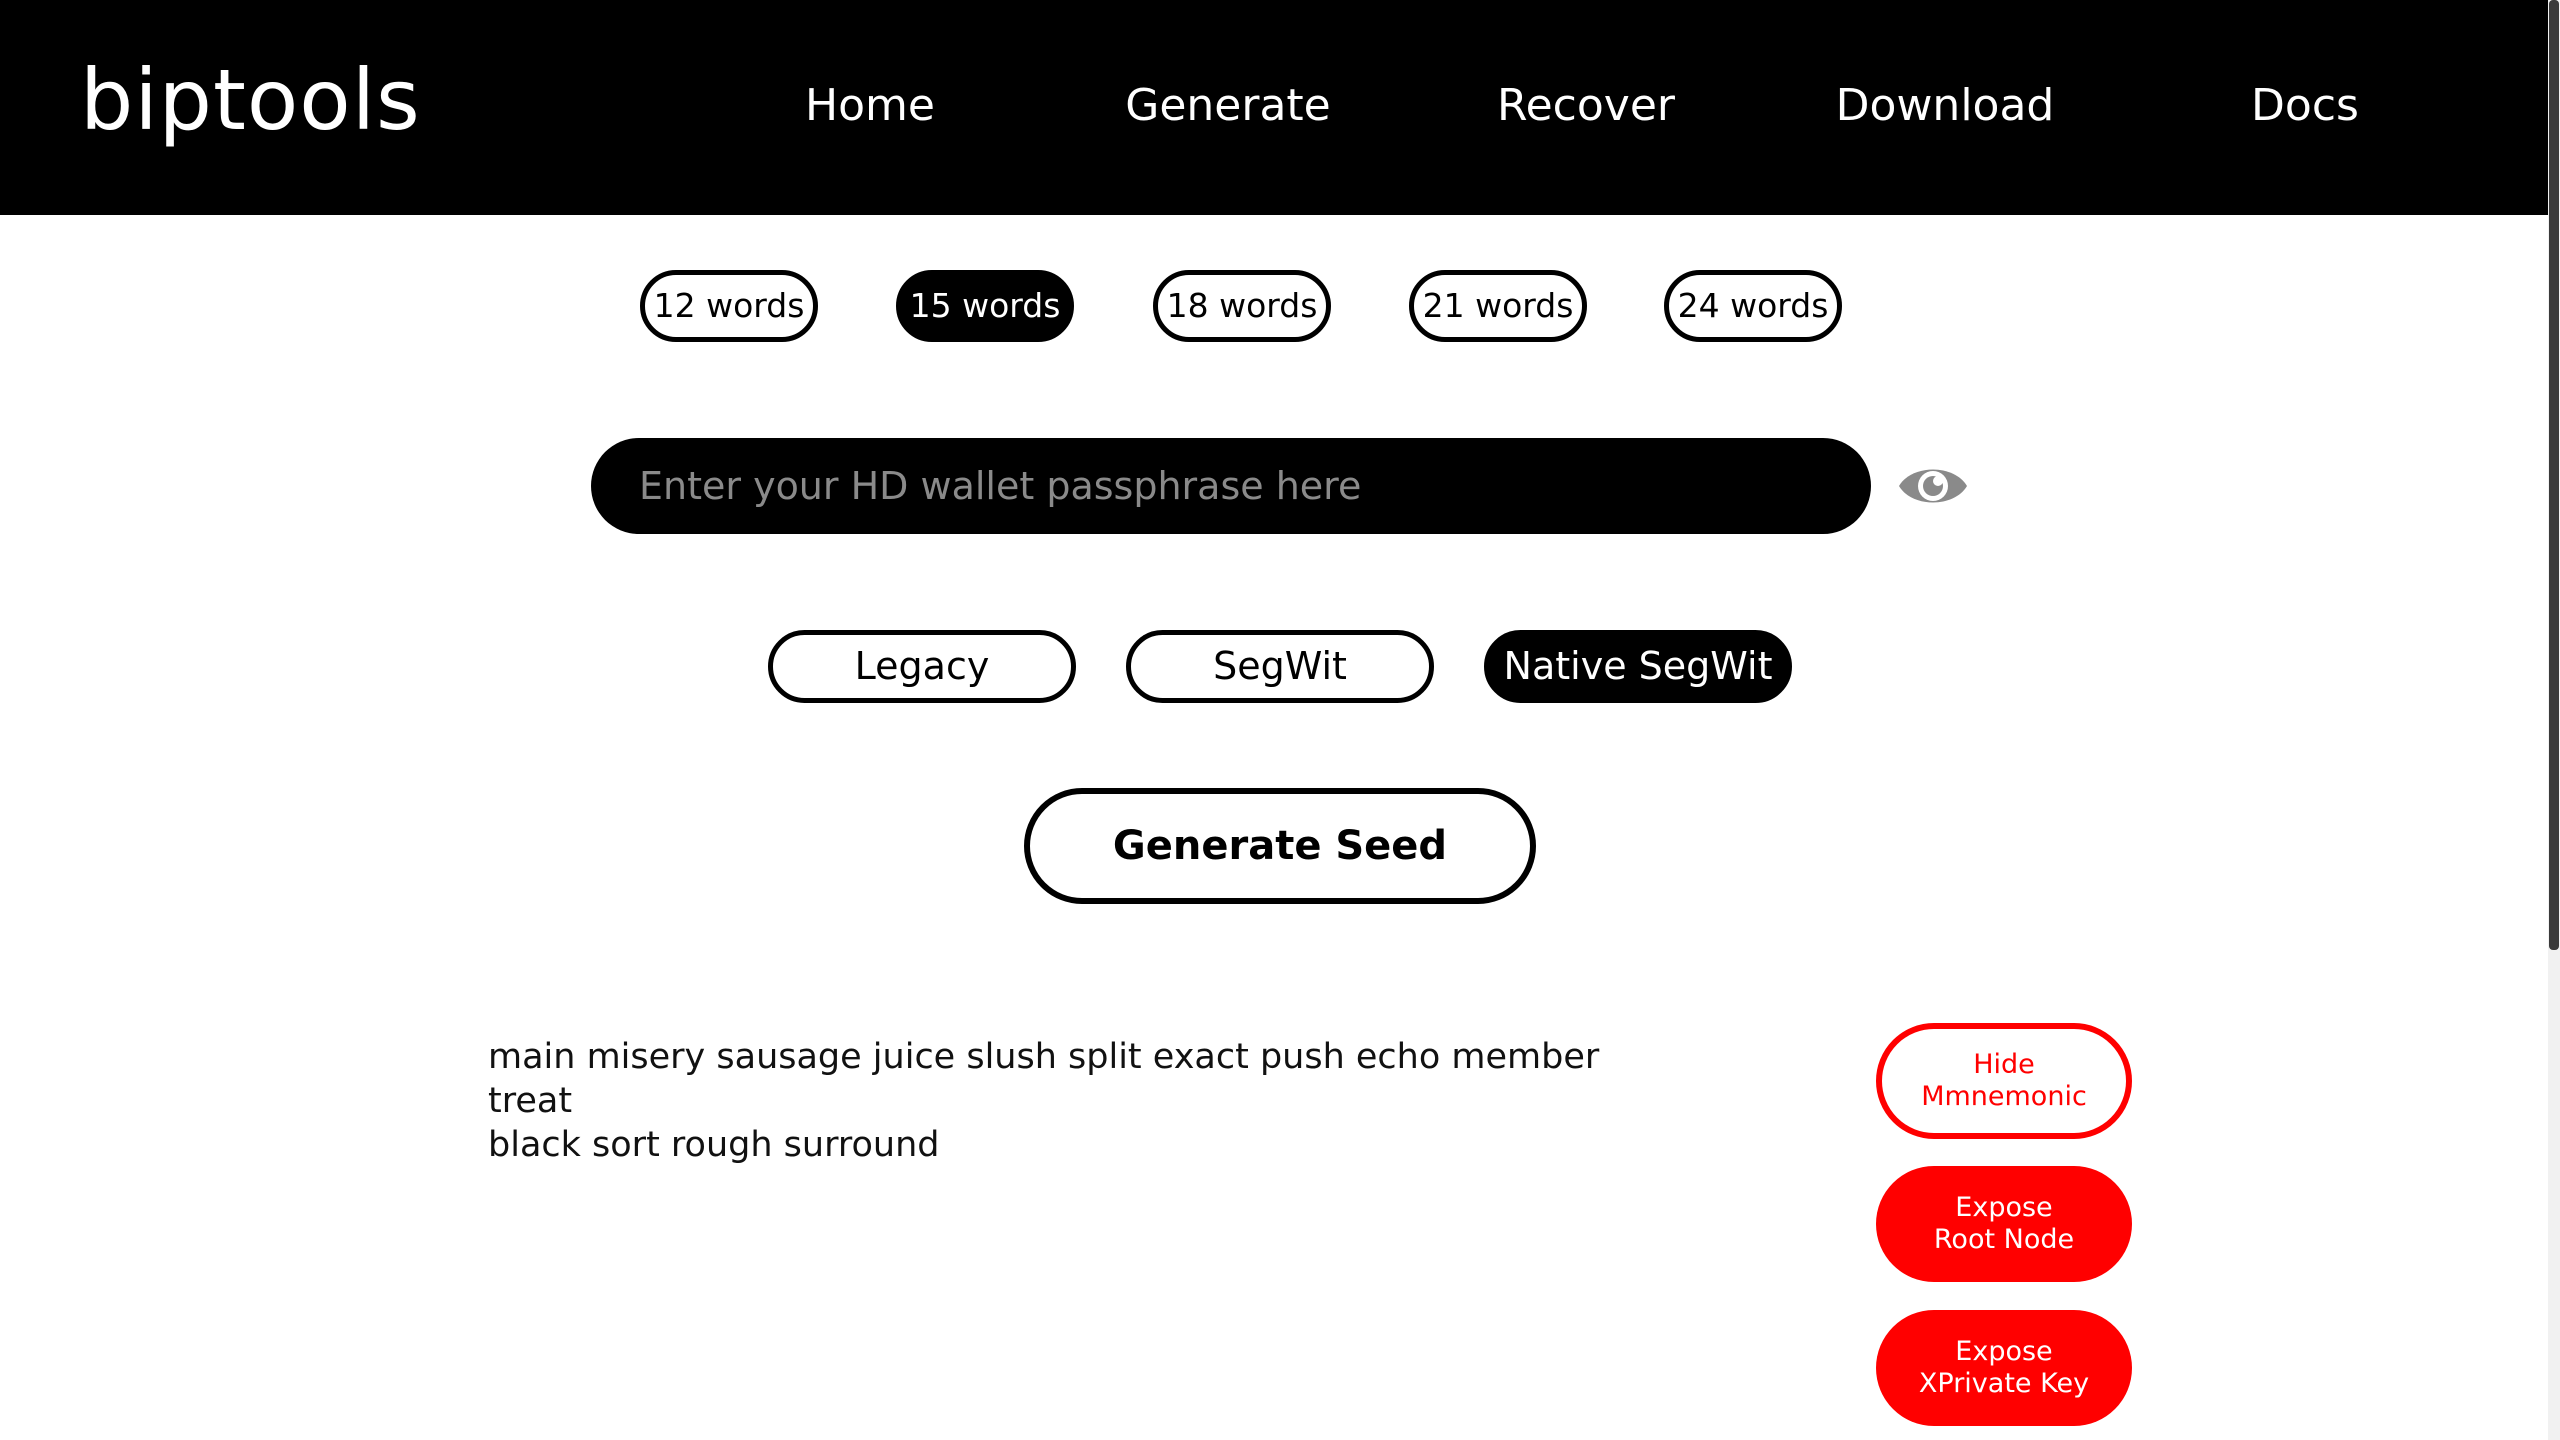 Image resolution: width=2560 pixels, height=1440 pixels. Describe the element at coordinates (1586, 106) in the screenshot. I see `nav-recover: Recover` at that location.